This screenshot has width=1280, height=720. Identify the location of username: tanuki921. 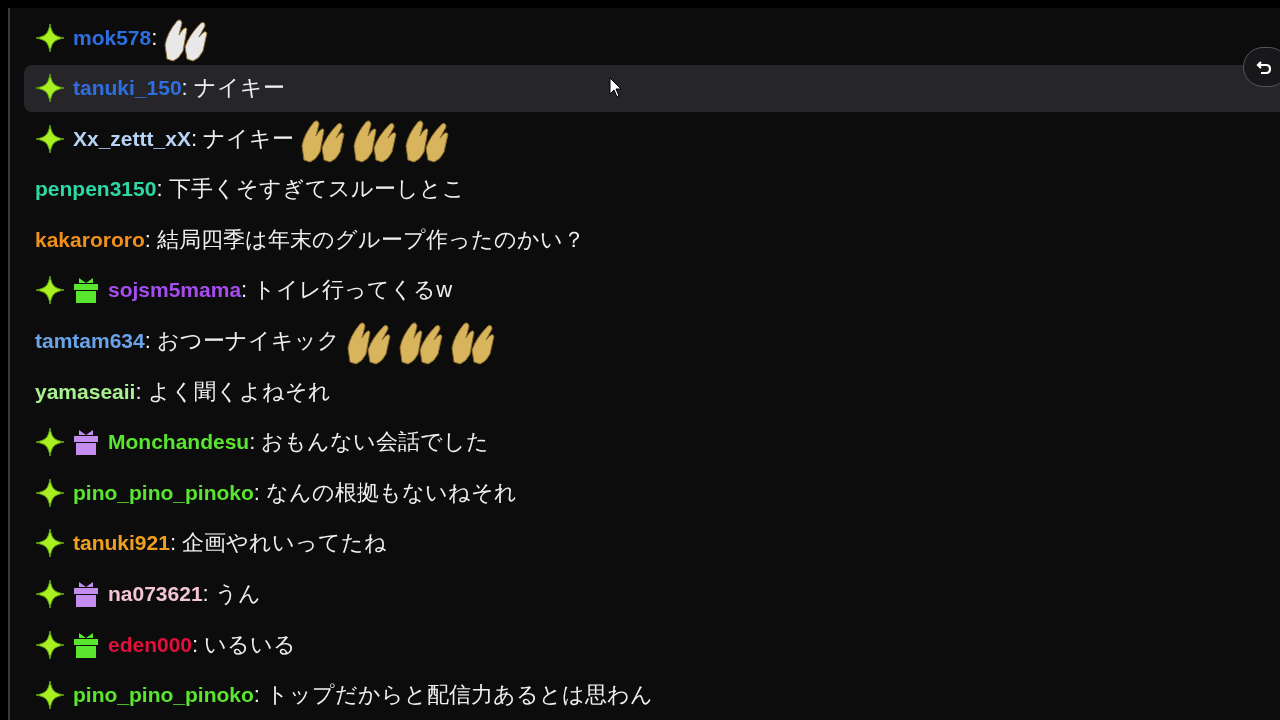
(121, 543).